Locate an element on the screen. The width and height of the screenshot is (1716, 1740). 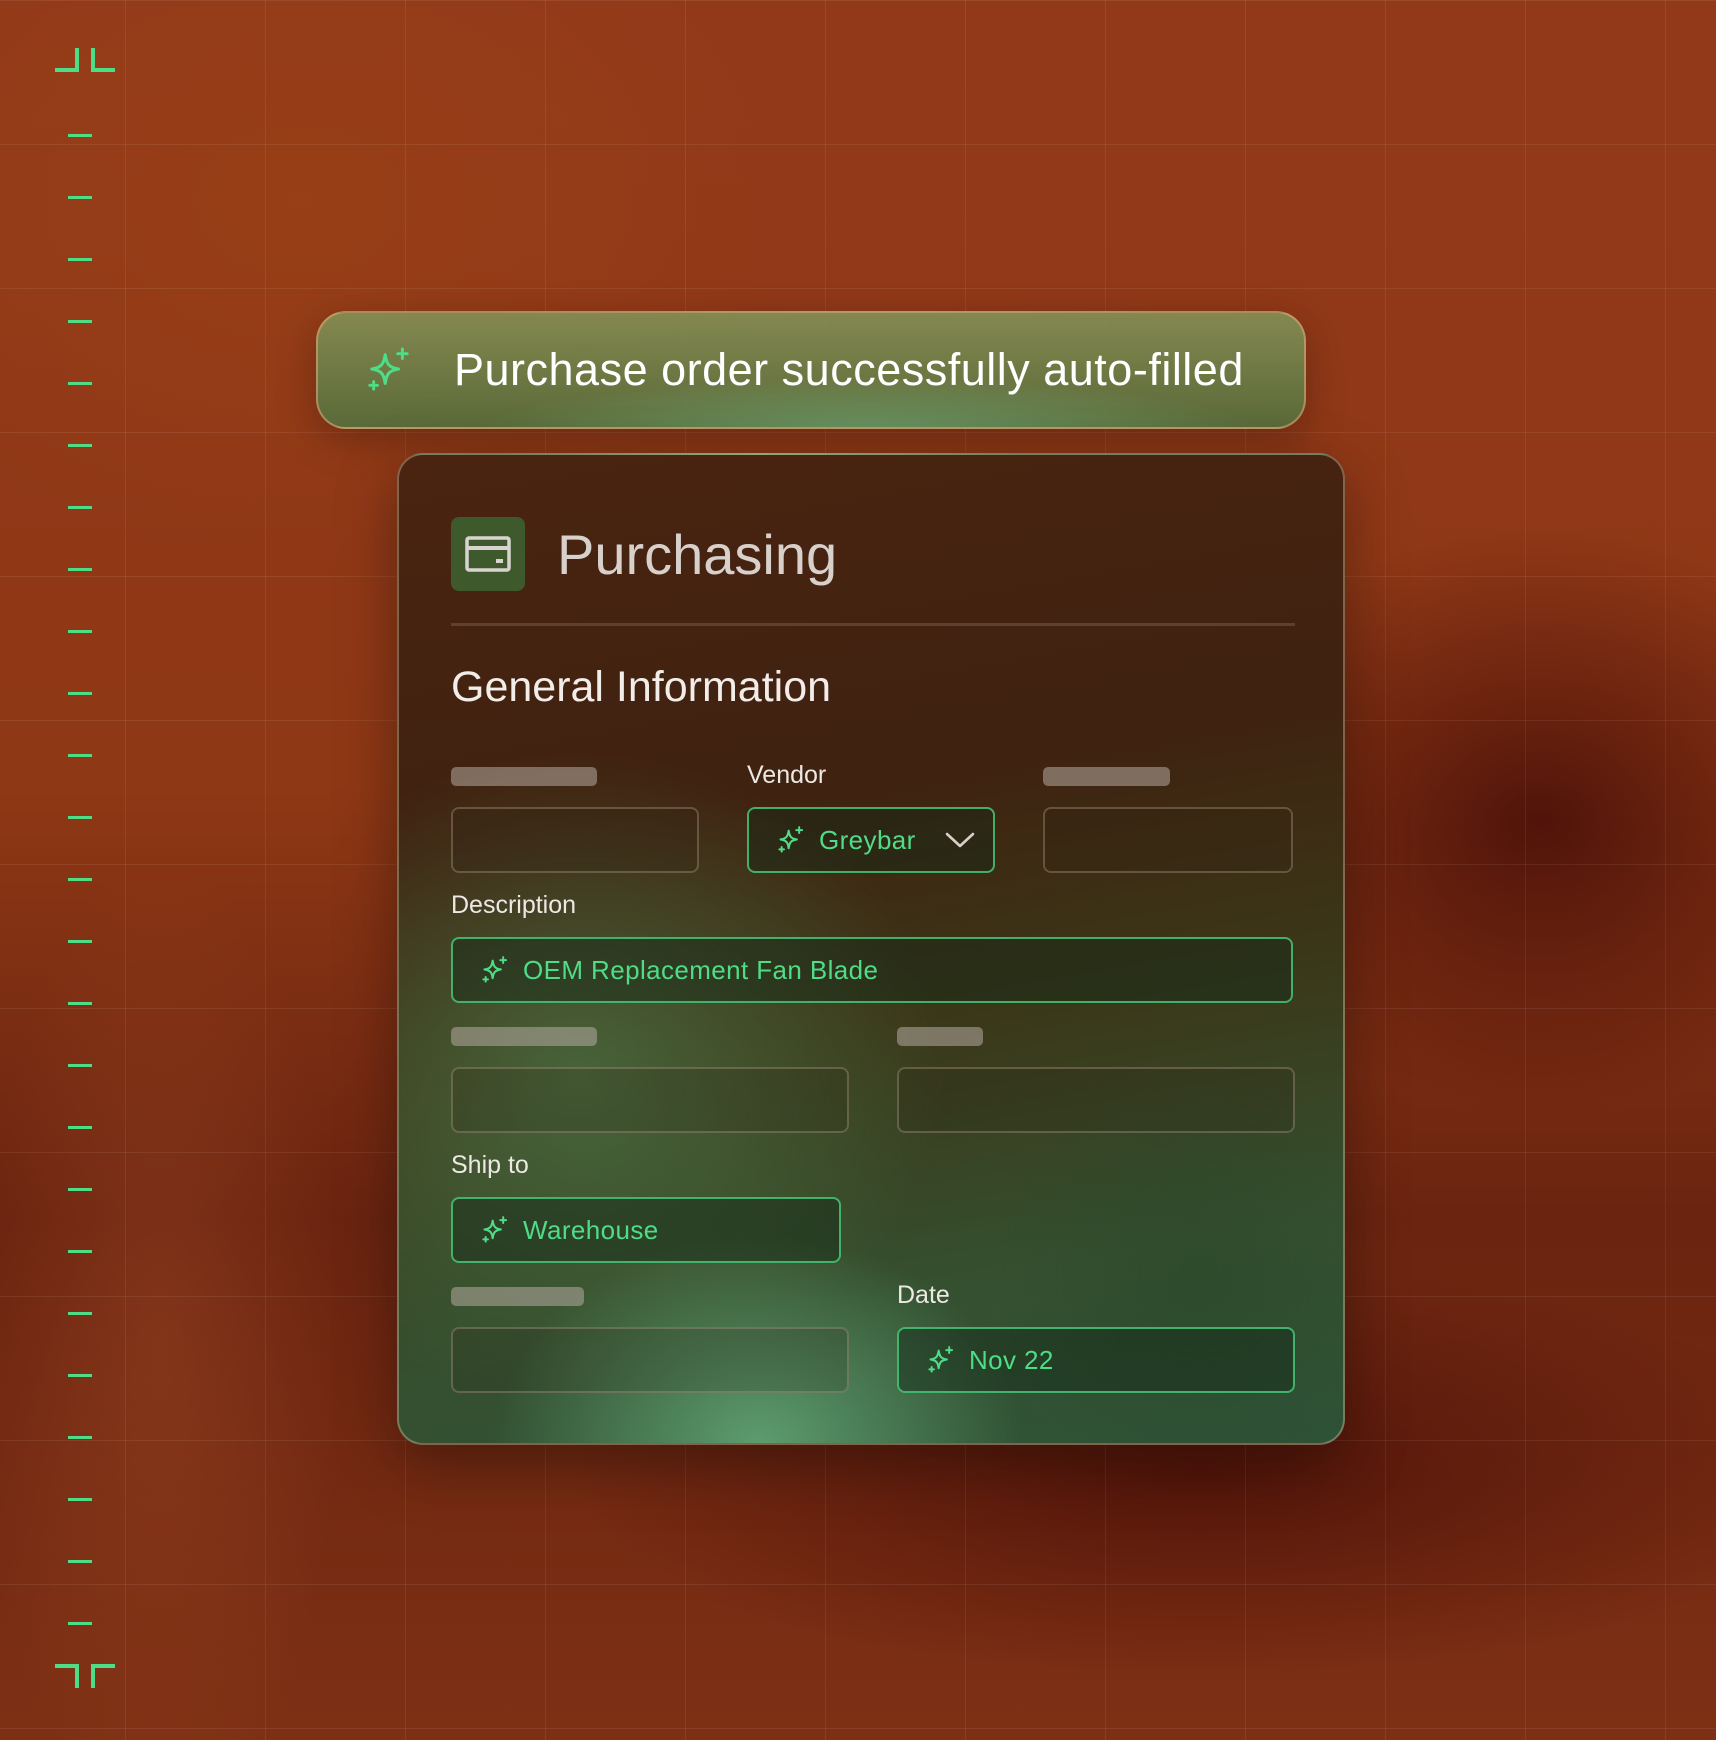
chevron-down-icon is located at coordinates (960, 840).